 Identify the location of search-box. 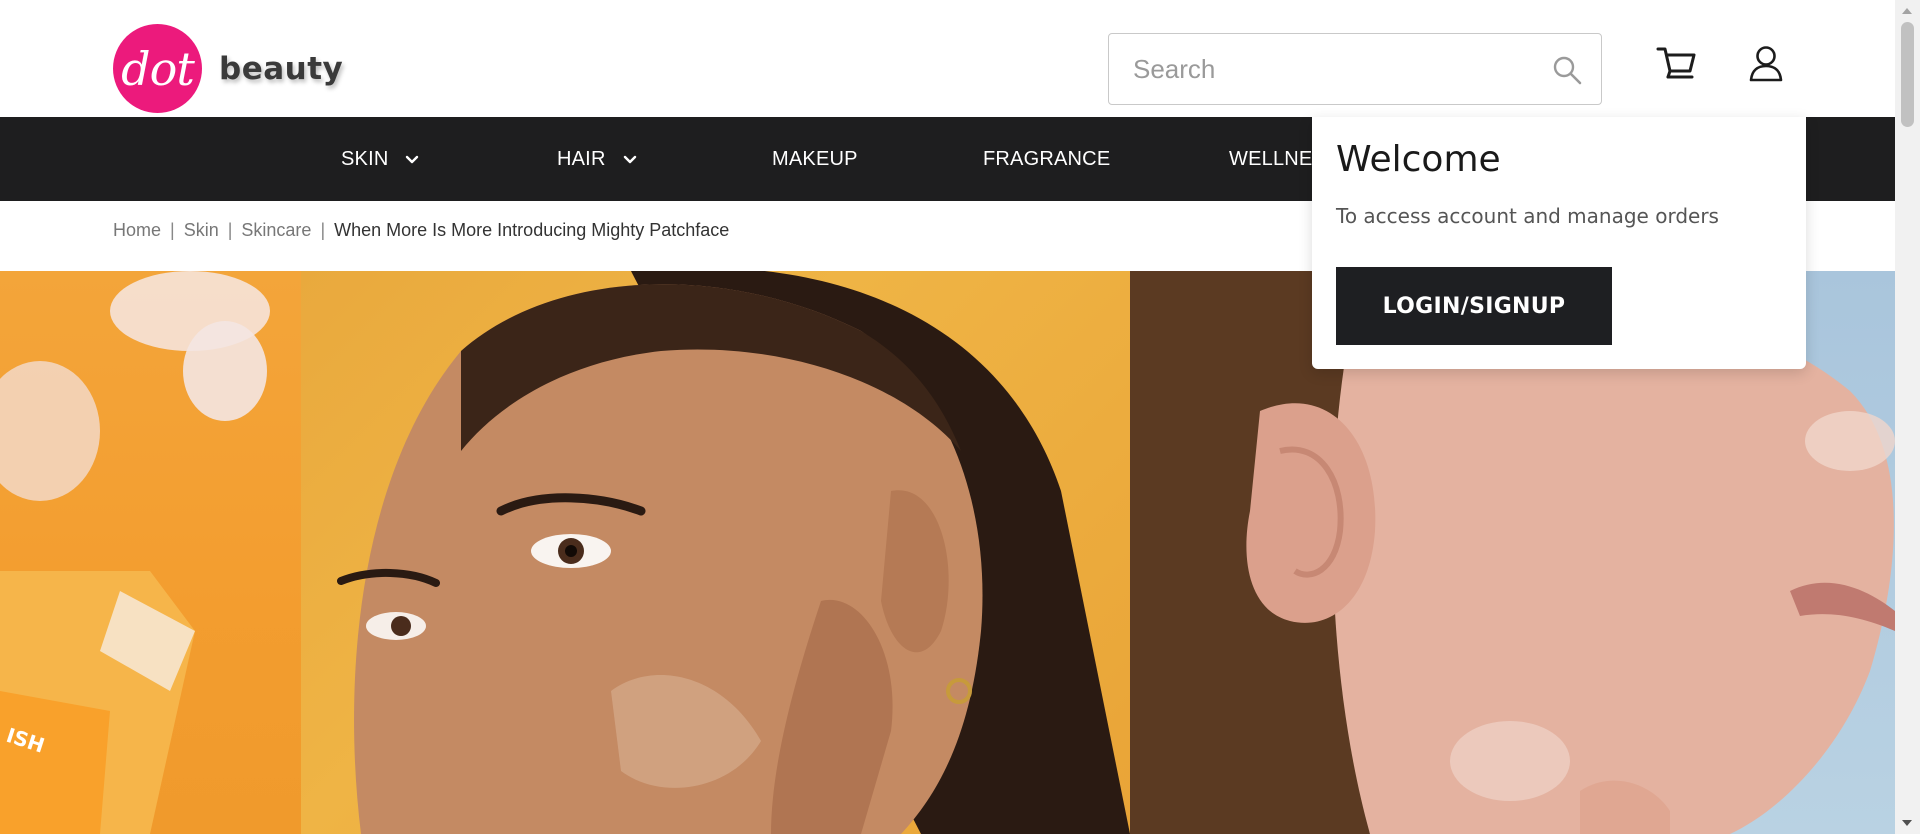
(1355, 69).